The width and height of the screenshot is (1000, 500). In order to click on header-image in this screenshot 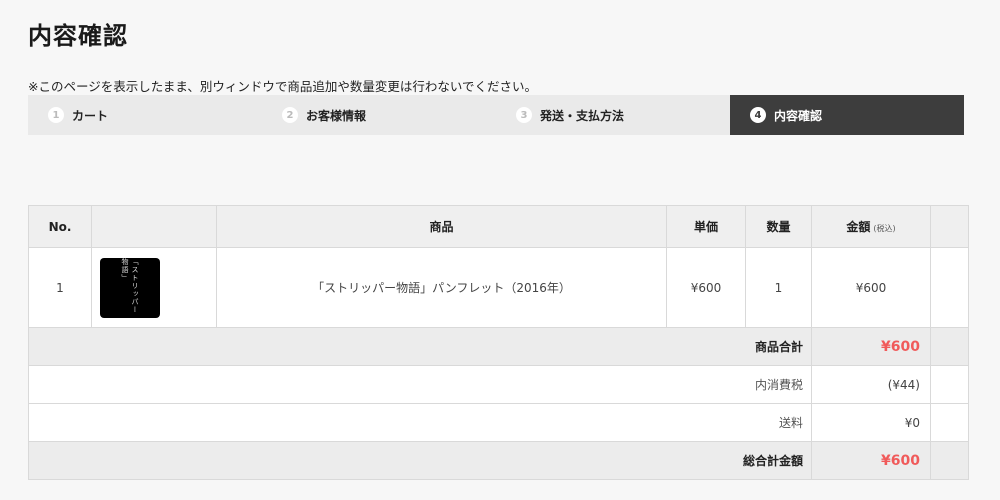, I will do `click(154, 226)`.